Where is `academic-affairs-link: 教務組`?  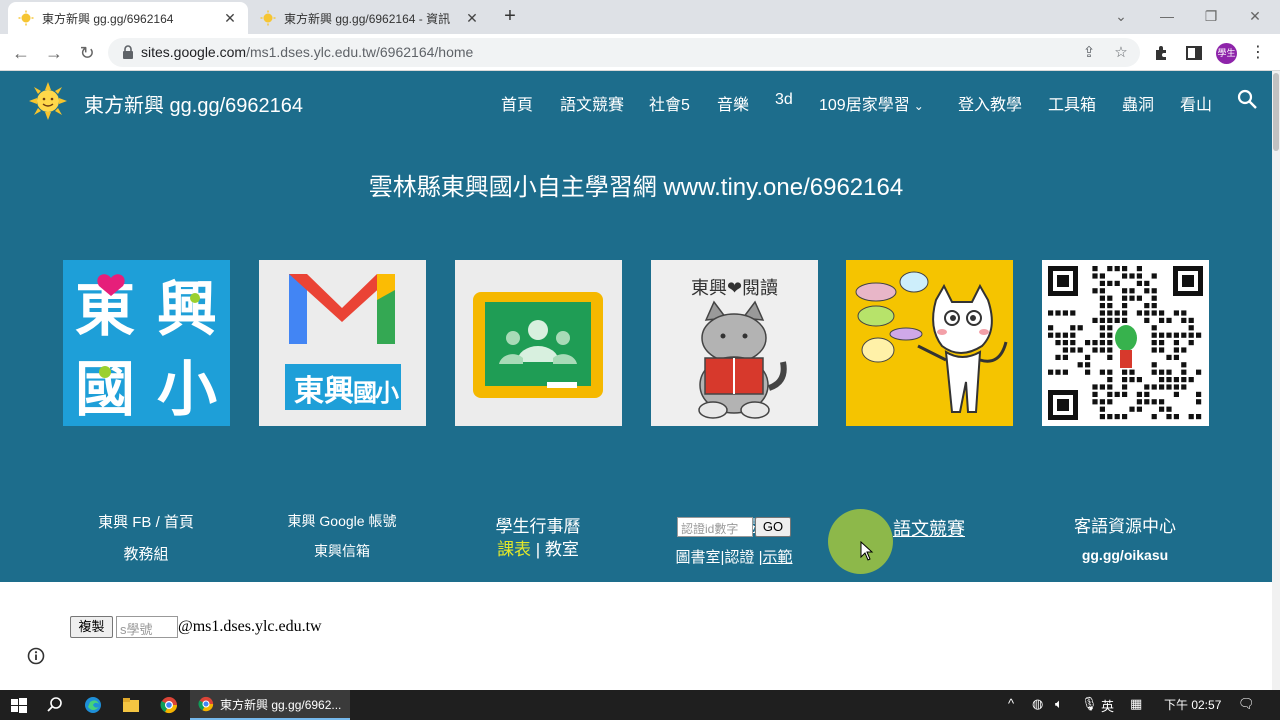
academic-affairs-link: 教務組 is located at coordinates (146, 553).